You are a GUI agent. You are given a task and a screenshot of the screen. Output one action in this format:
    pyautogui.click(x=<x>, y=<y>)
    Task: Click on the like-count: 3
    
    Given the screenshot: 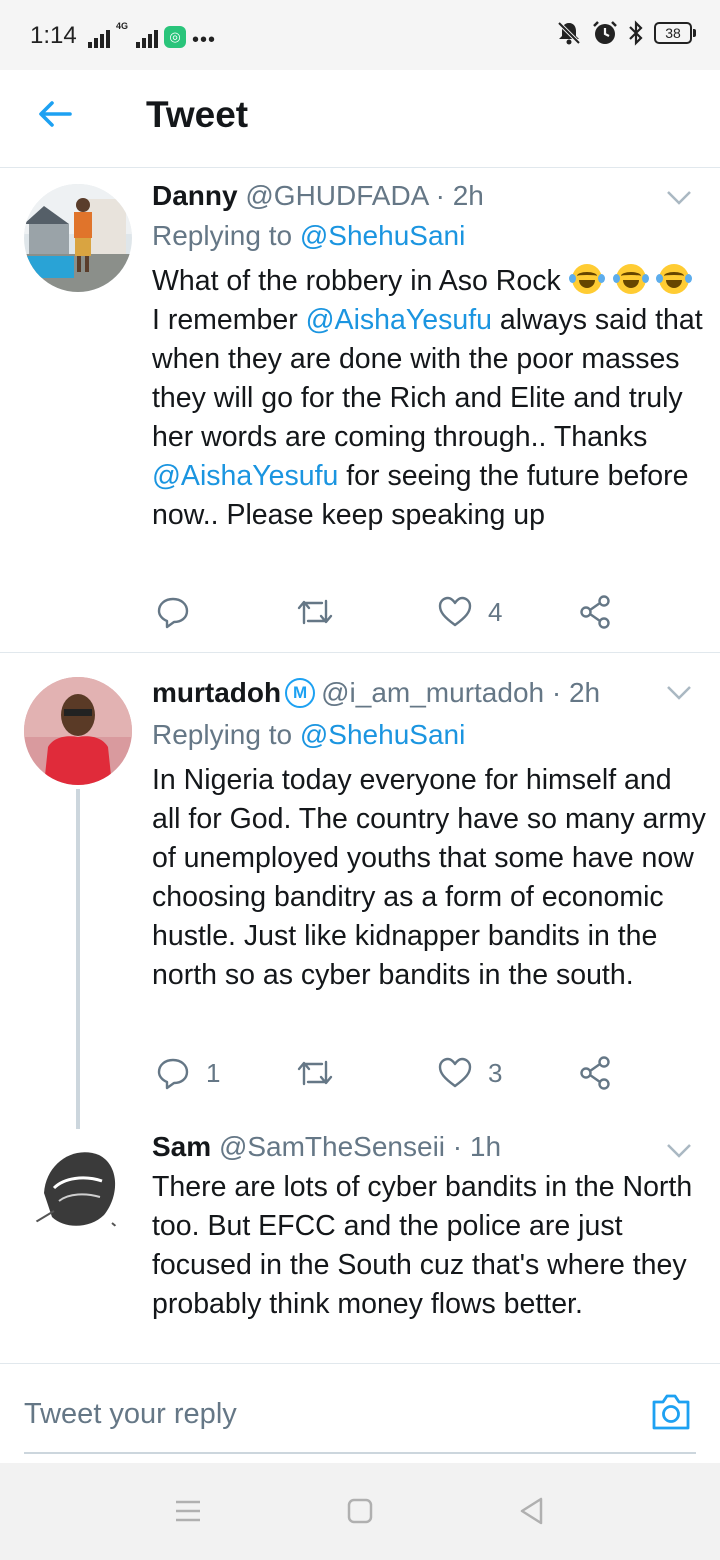 What is the action you would take?
    pyautogui.click(x=495, y=1072)
    